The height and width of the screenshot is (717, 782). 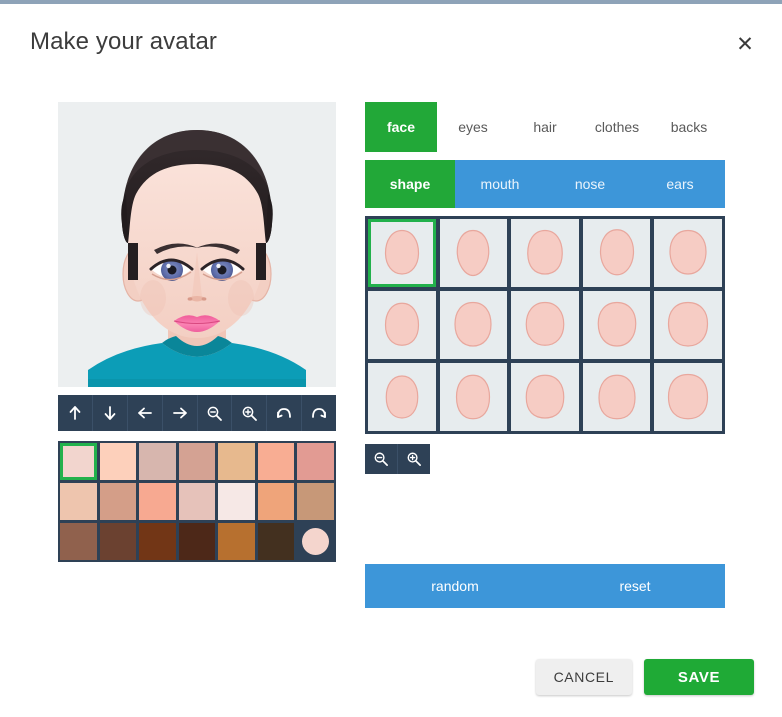 I want to click on category-tabs: face eyes hair clothes backs, so click(x=545, y=127).